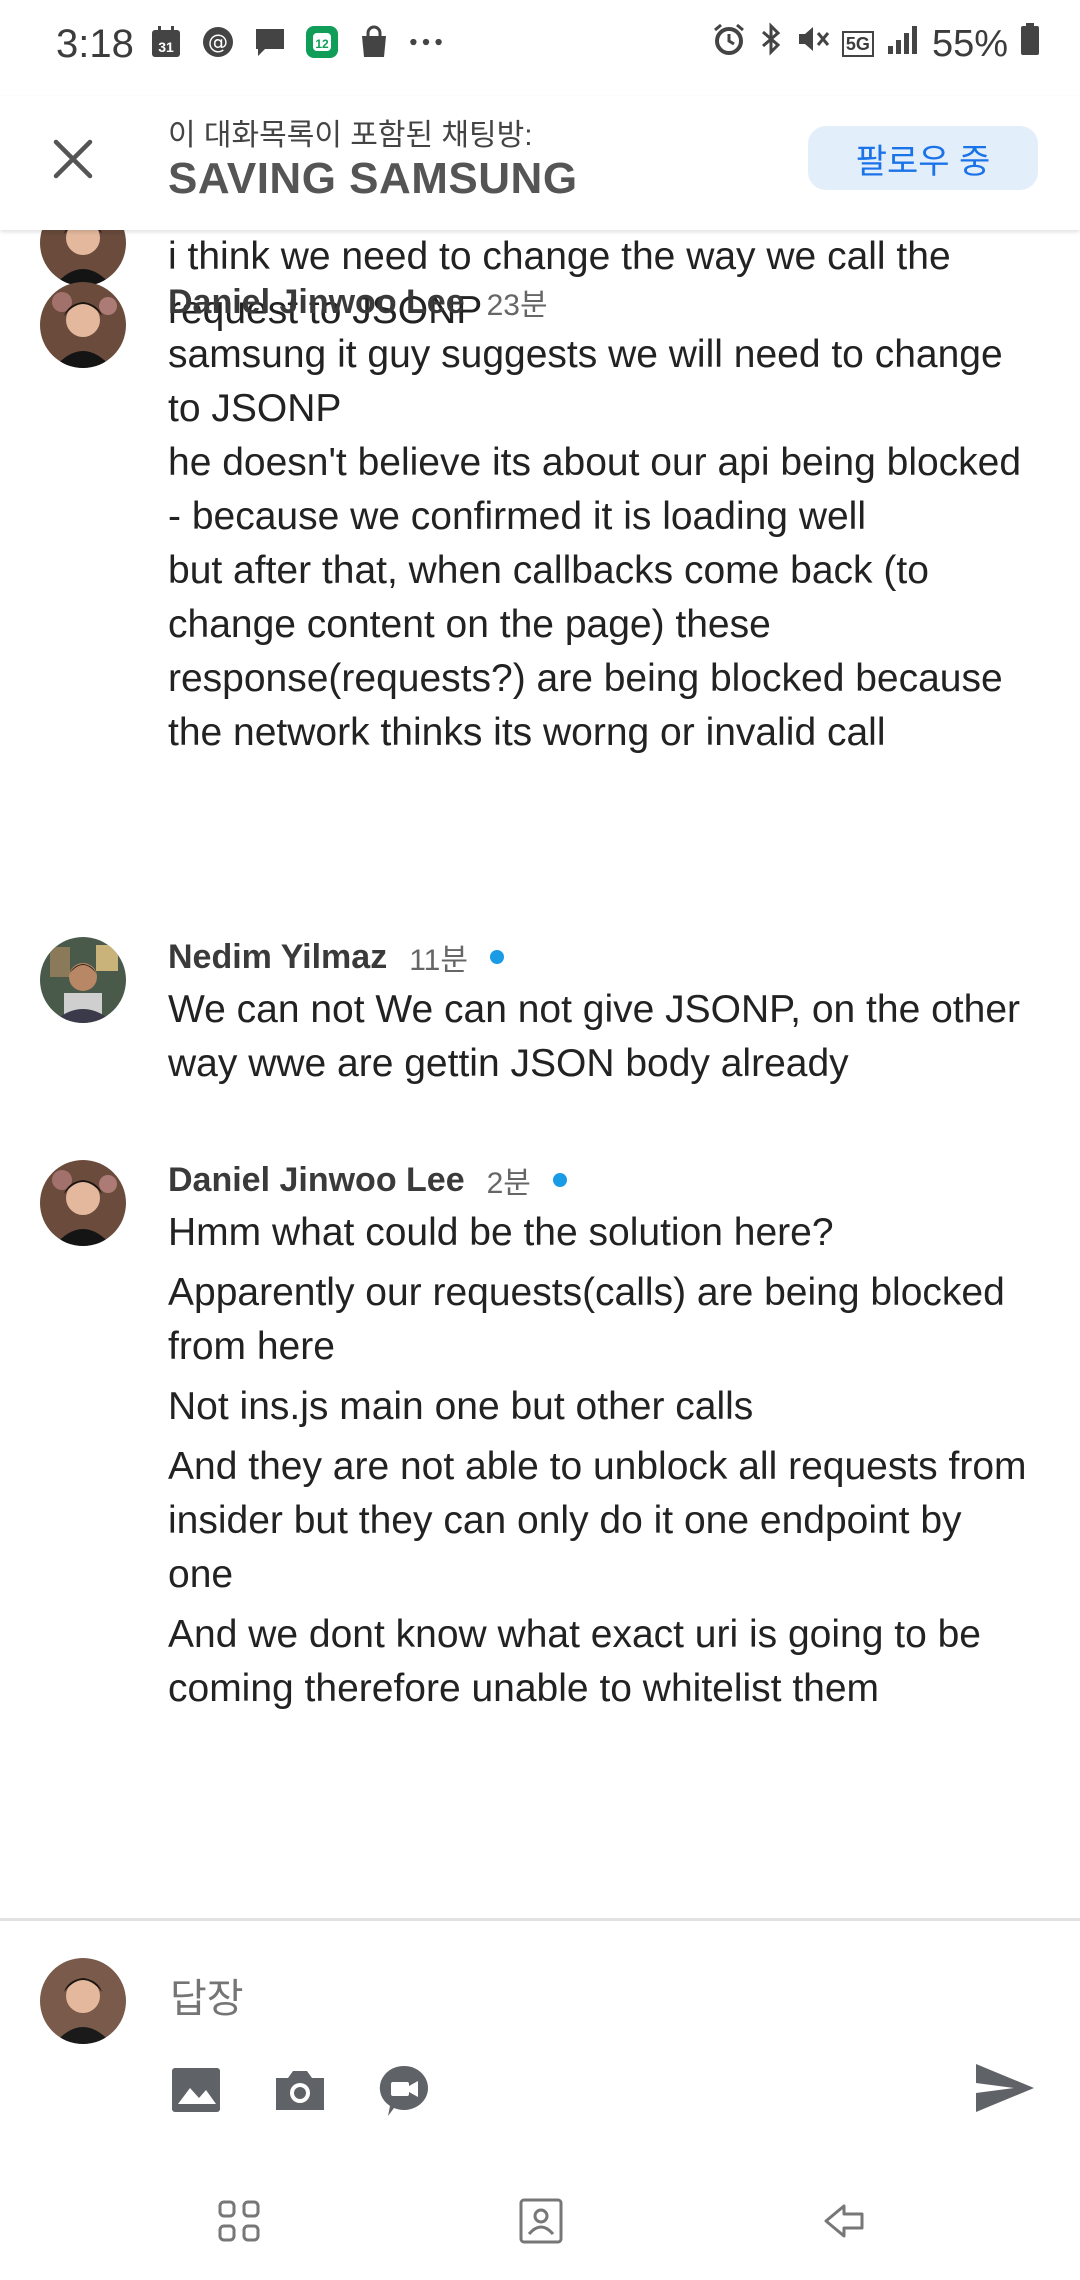 This screenshot has width=1080, height=2280. Describe the element at coordinates (508, 1183) in the screenshot. I see `message-time: 2분` at that location.